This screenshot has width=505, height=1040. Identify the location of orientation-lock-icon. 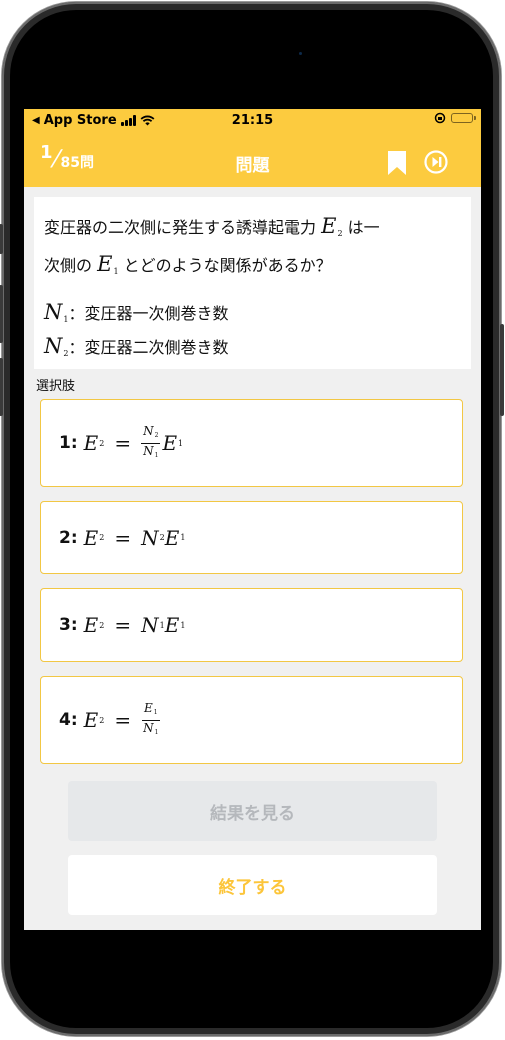
(440, 118).